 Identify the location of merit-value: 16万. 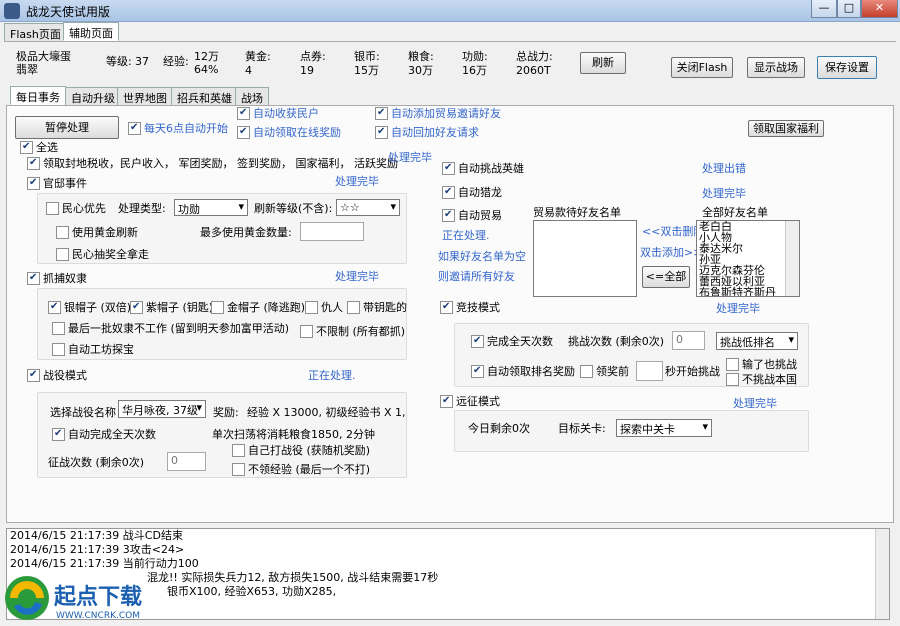
(474, 70).